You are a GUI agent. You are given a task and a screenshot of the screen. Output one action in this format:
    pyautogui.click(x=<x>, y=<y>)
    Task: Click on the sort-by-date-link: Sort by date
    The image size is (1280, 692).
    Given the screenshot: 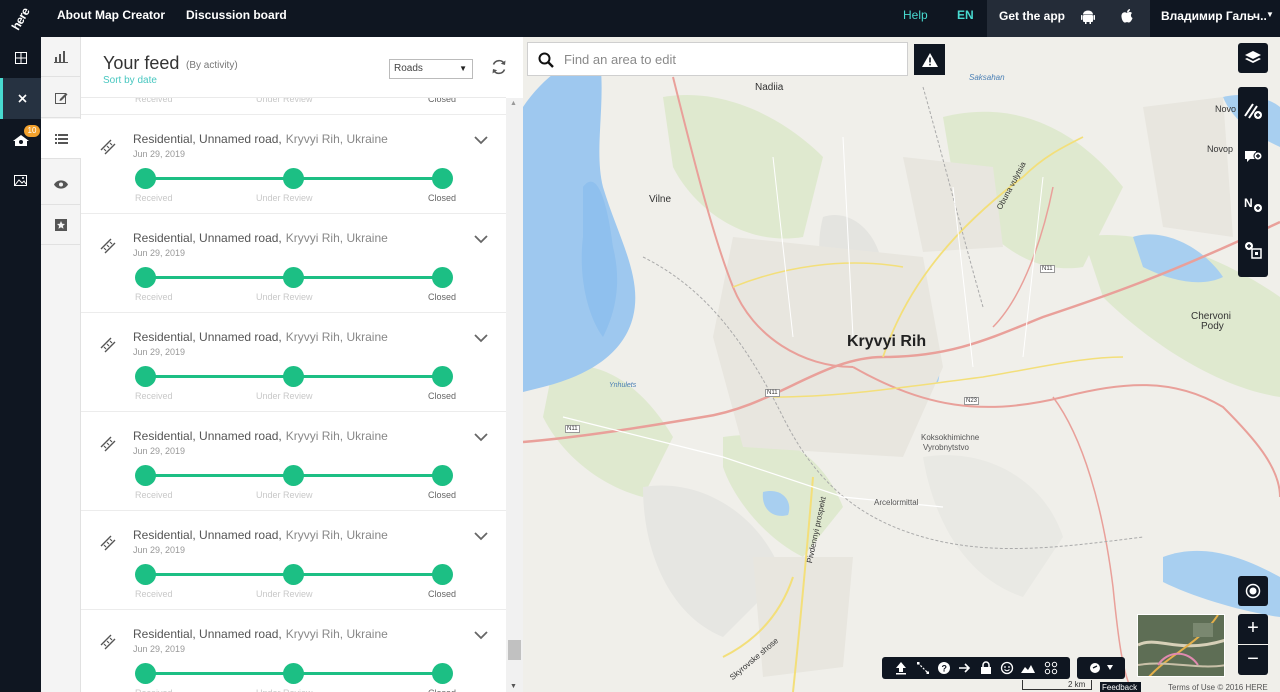 What is the action you would take?
    pyautogui.click(x=130, y=80)
    